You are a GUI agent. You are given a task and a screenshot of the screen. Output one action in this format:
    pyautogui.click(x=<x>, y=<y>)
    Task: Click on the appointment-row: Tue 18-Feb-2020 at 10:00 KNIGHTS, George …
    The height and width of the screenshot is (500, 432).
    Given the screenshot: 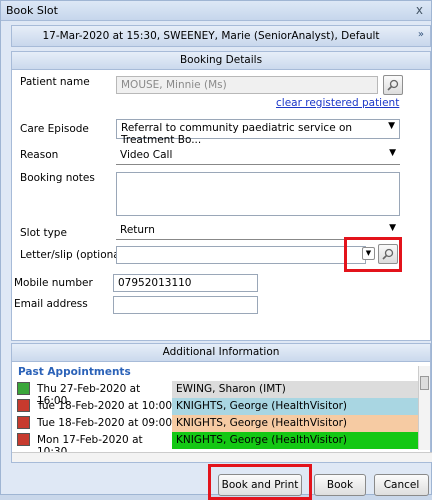 What is the action you would take?
    pyautogui.click(x=217, y=406)
    